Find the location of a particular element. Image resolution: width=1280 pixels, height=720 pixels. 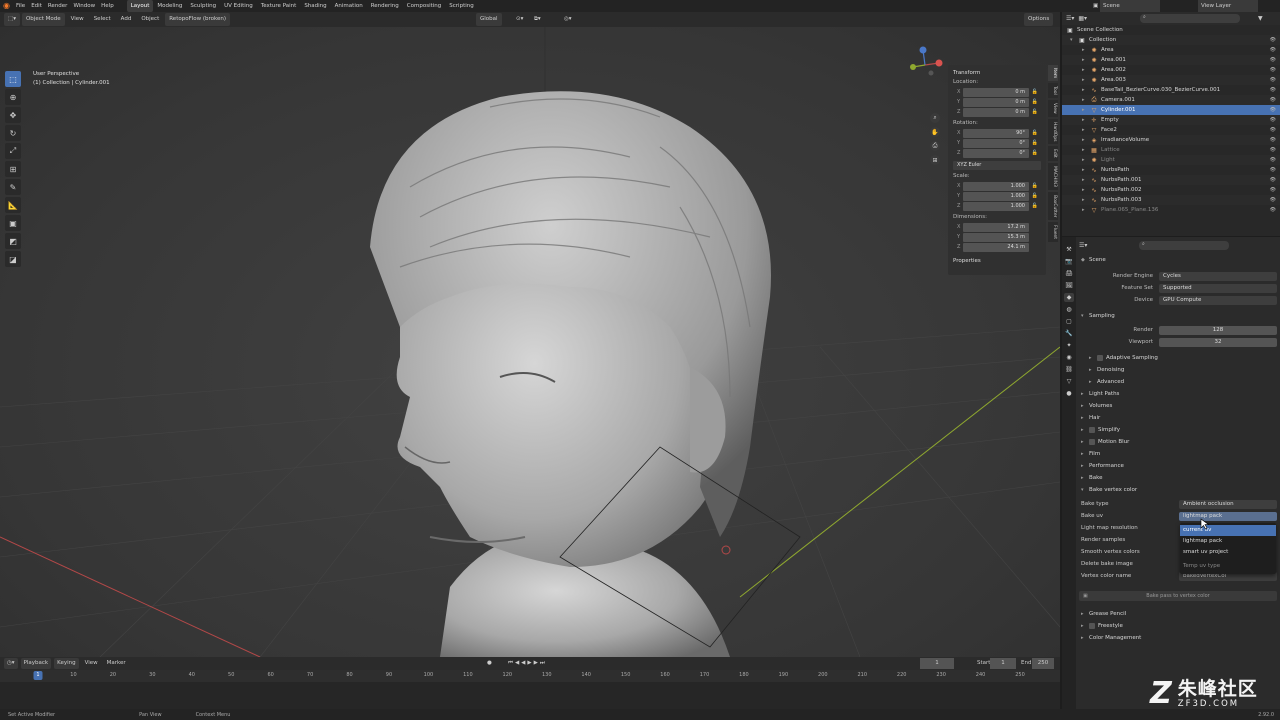

measure-tool-icon: 📐 is located at coordinates (13, 205).